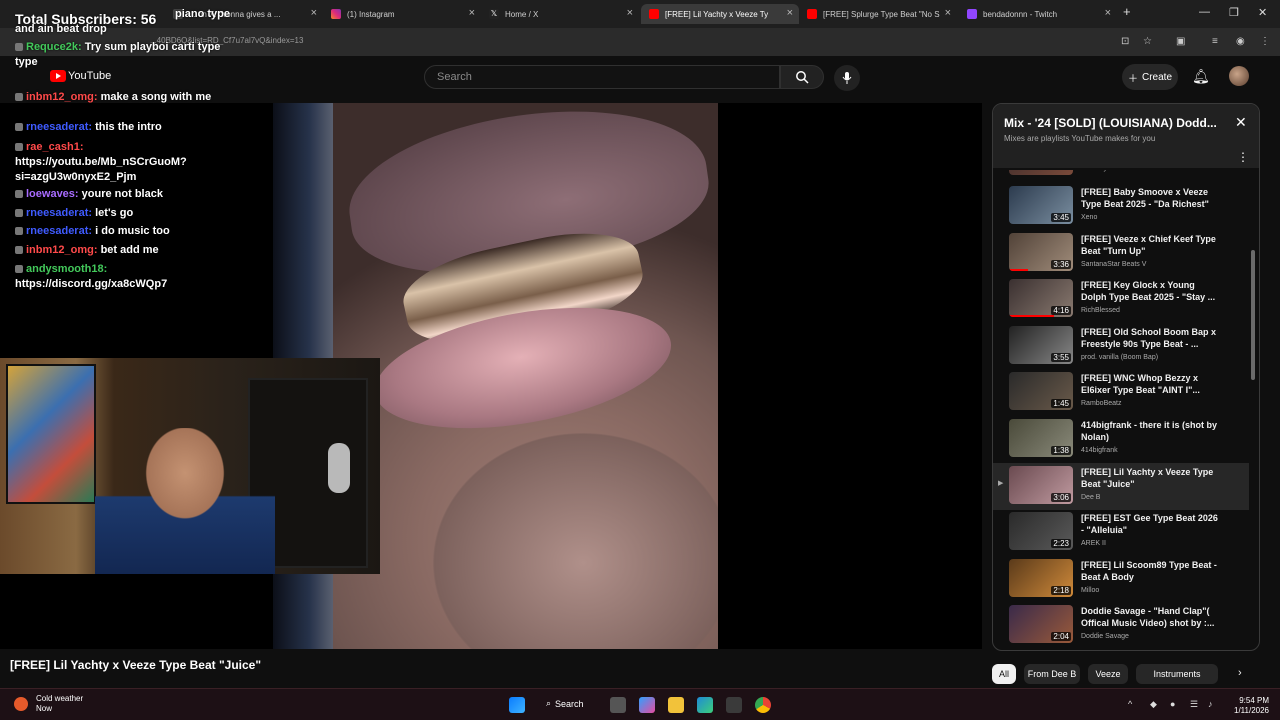 This screenshot has height=720, width=1280. Describe the element at coordinates (1041, 484) in the screenshot. I see `video-thumbnail: 3:06` at that location.